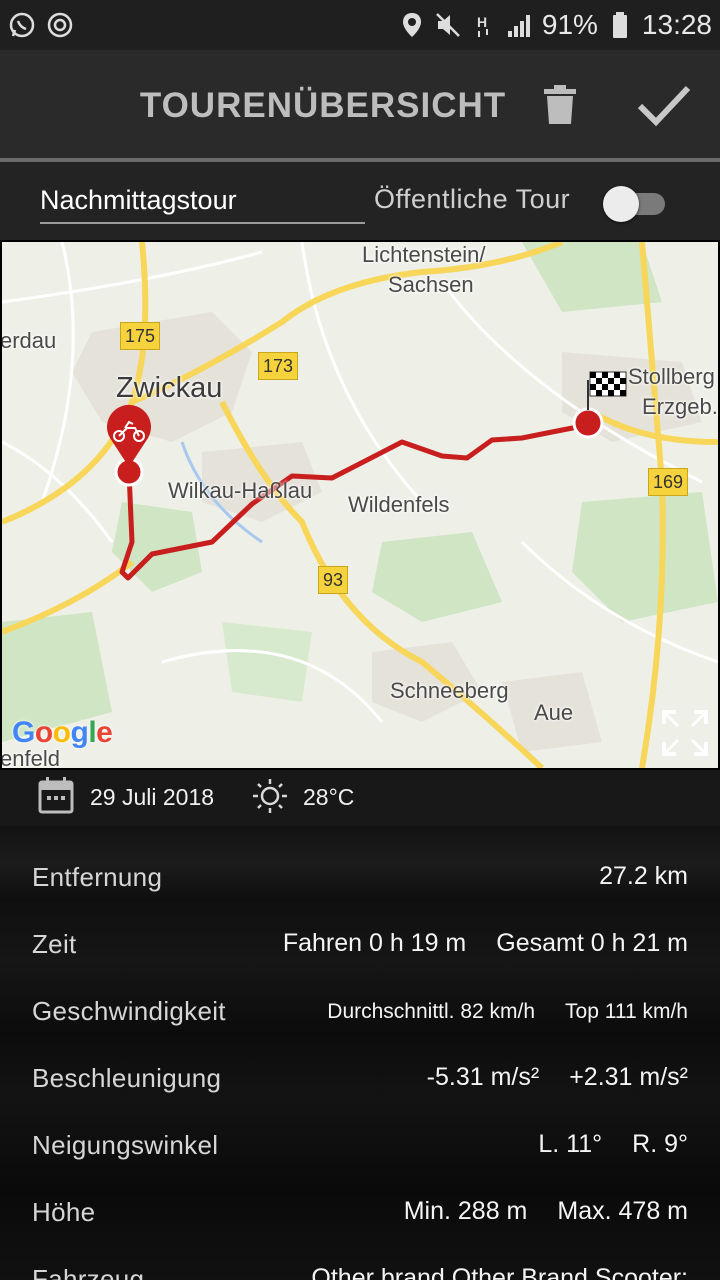  What do you see at coordinates (125, 1145) in the screenshot?
I see `lean-label: Neigungswinkel` at bounding box center [125, 1145].